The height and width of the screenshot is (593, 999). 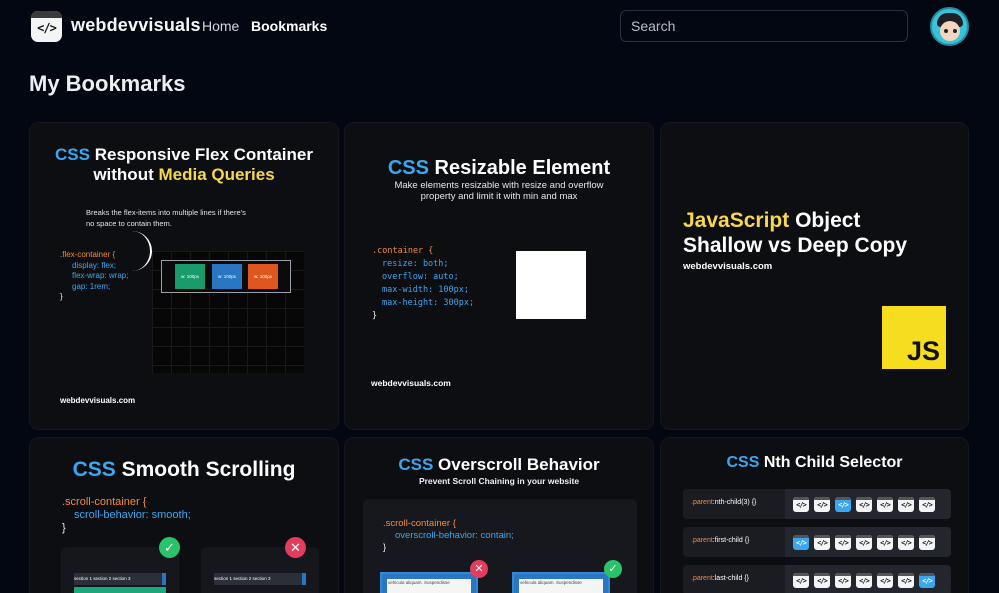 I want to click on title-text: Responsive Flex Container, so click(x=201, y=154).